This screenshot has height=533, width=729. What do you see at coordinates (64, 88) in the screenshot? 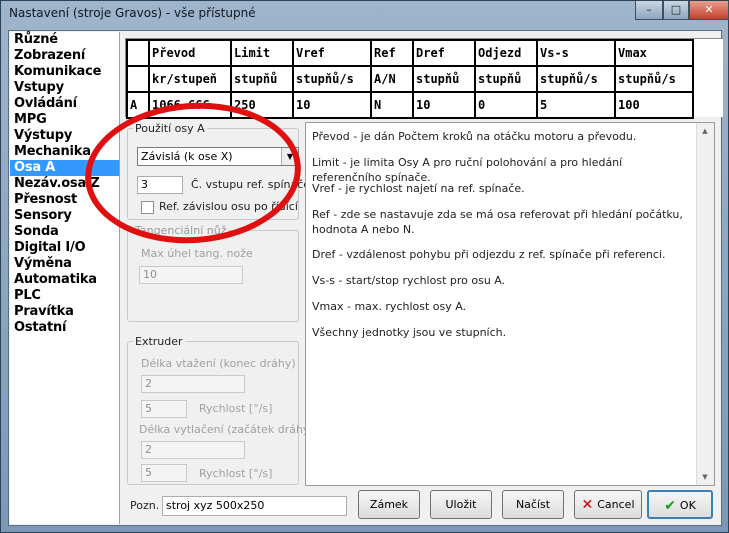
I see `sidebar-item-vstupy: Vstupy` at bounding box center [64, 88].